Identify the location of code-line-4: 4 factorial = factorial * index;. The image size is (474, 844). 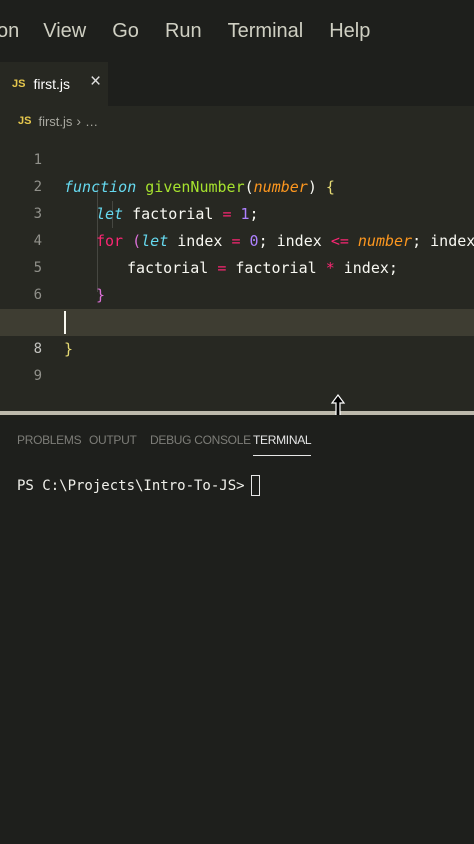
(237, 239).